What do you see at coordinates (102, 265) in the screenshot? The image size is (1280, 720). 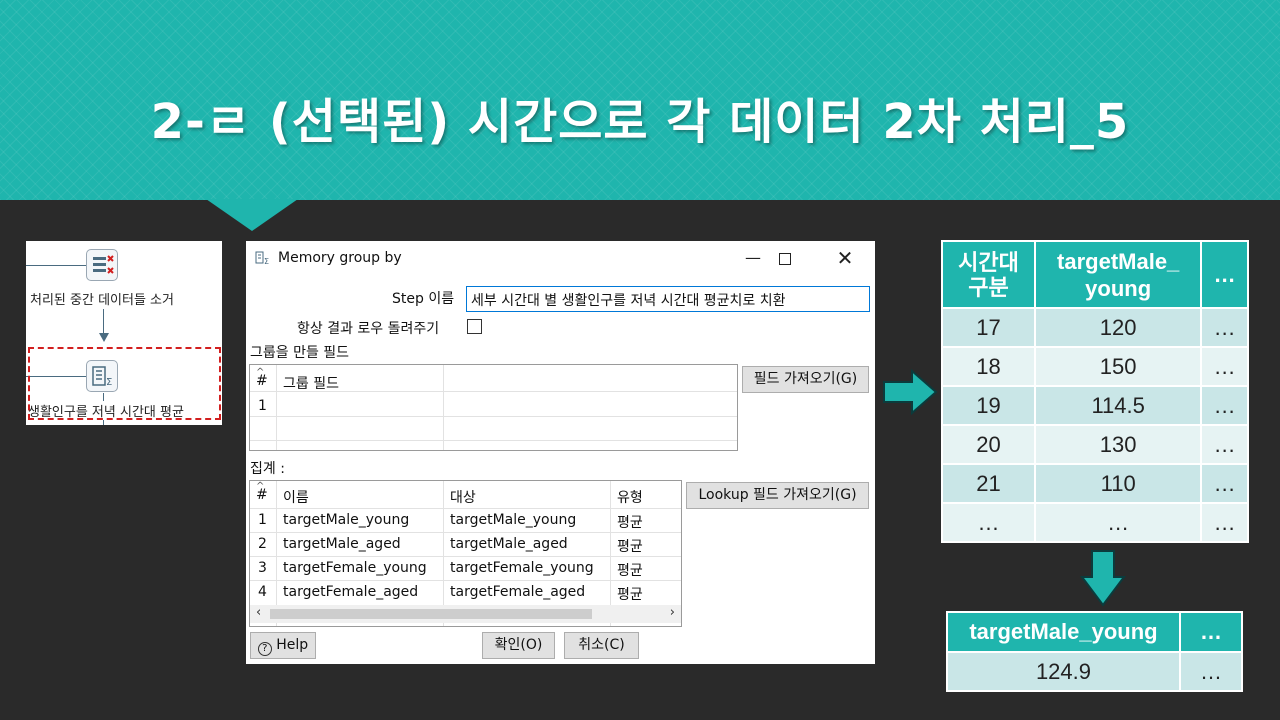 I see `clear-data-step-icon` at bounding box center [102, 265].